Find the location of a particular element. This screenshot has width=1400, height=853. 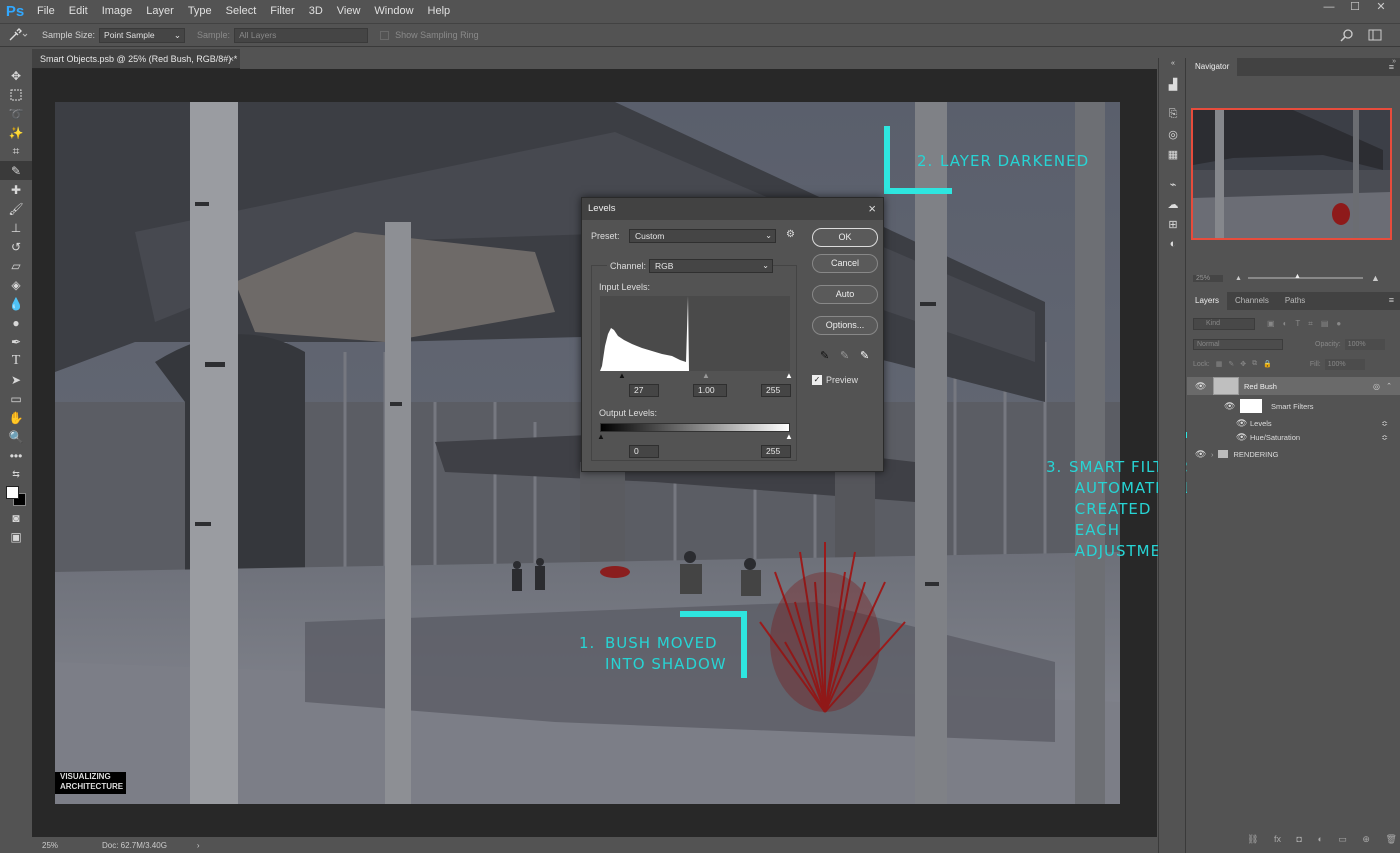

input-gamma-handle: ▲ is located at coordinates (706, 375).